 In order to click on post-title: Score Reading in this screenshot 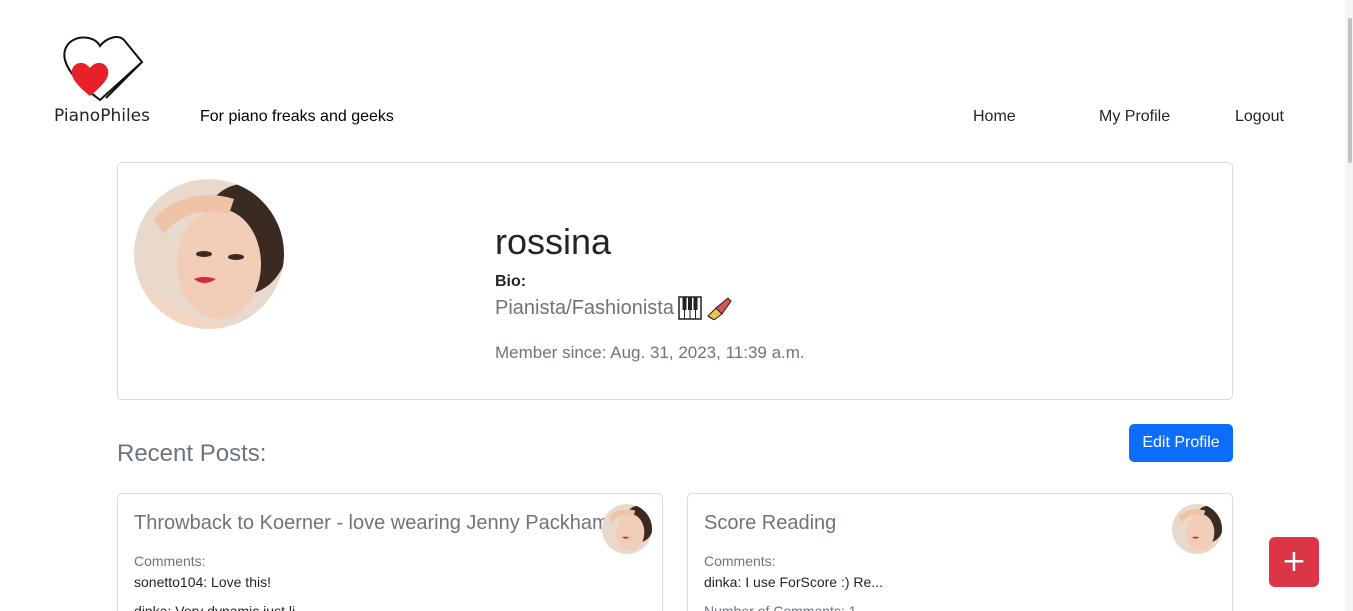, I will do `click(770, 523)`.